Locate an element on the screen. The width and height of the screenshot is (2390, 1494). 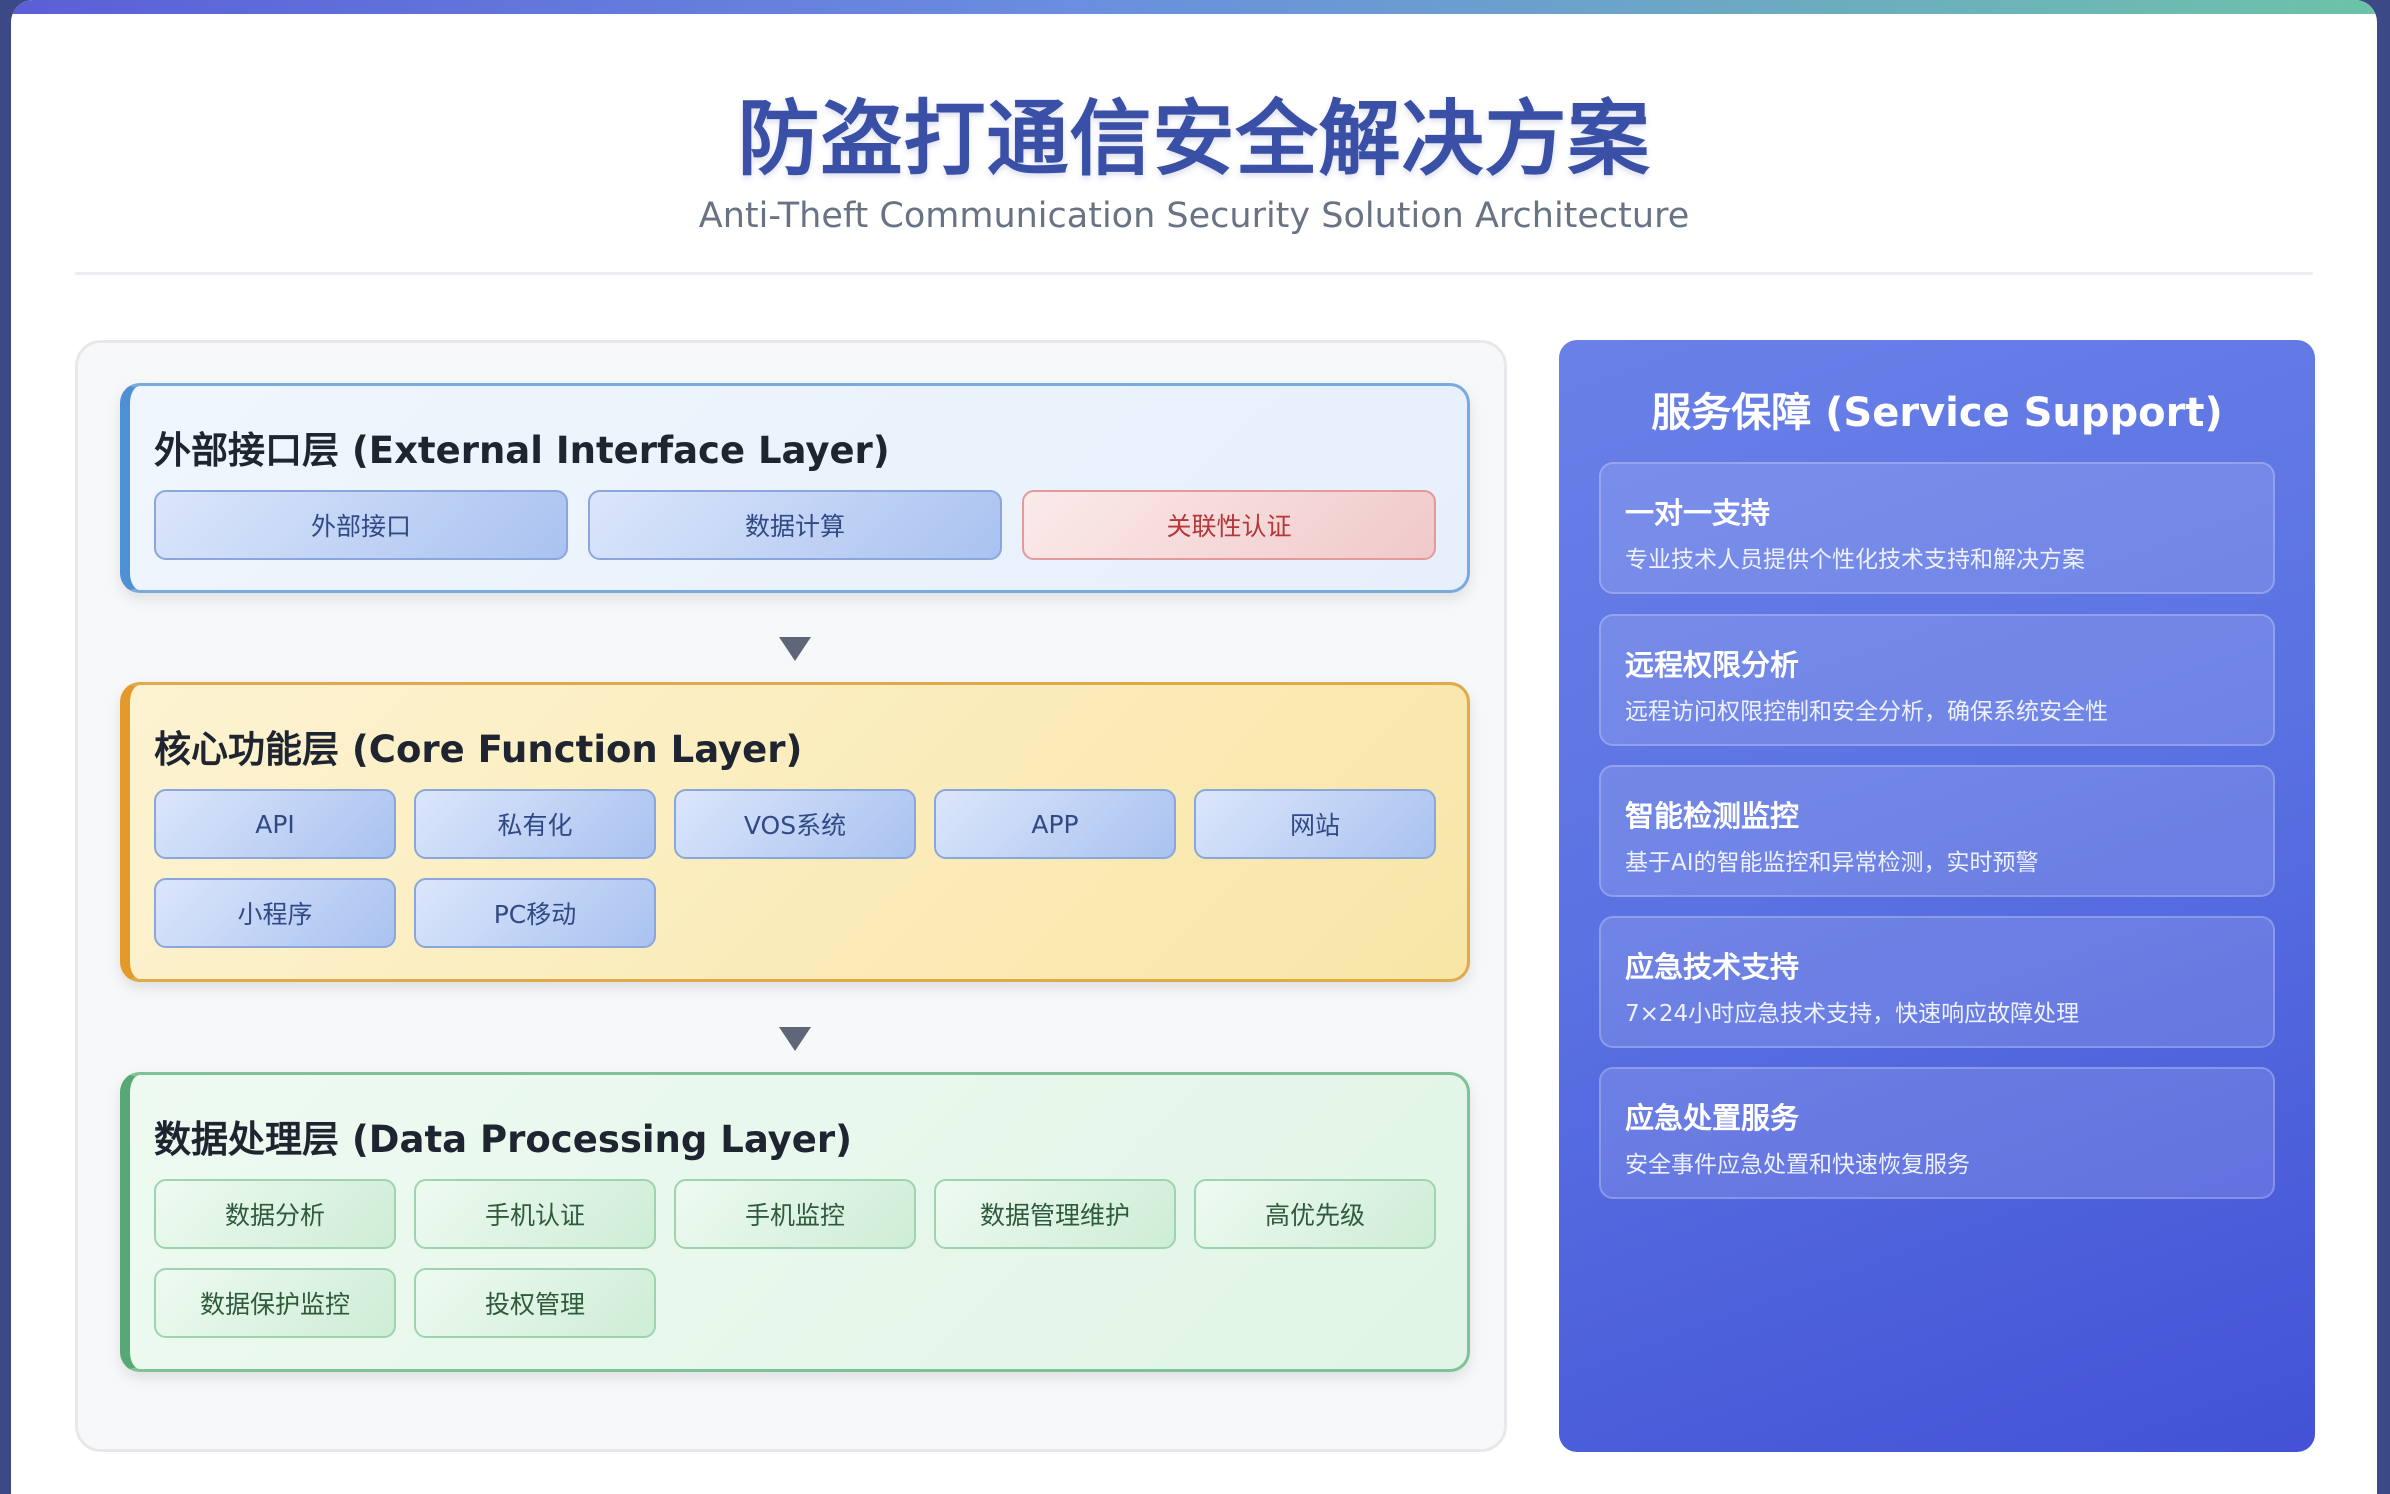
layer-title: 外部接口层 (External Interface Layer) is located at coordinates (522, 450).